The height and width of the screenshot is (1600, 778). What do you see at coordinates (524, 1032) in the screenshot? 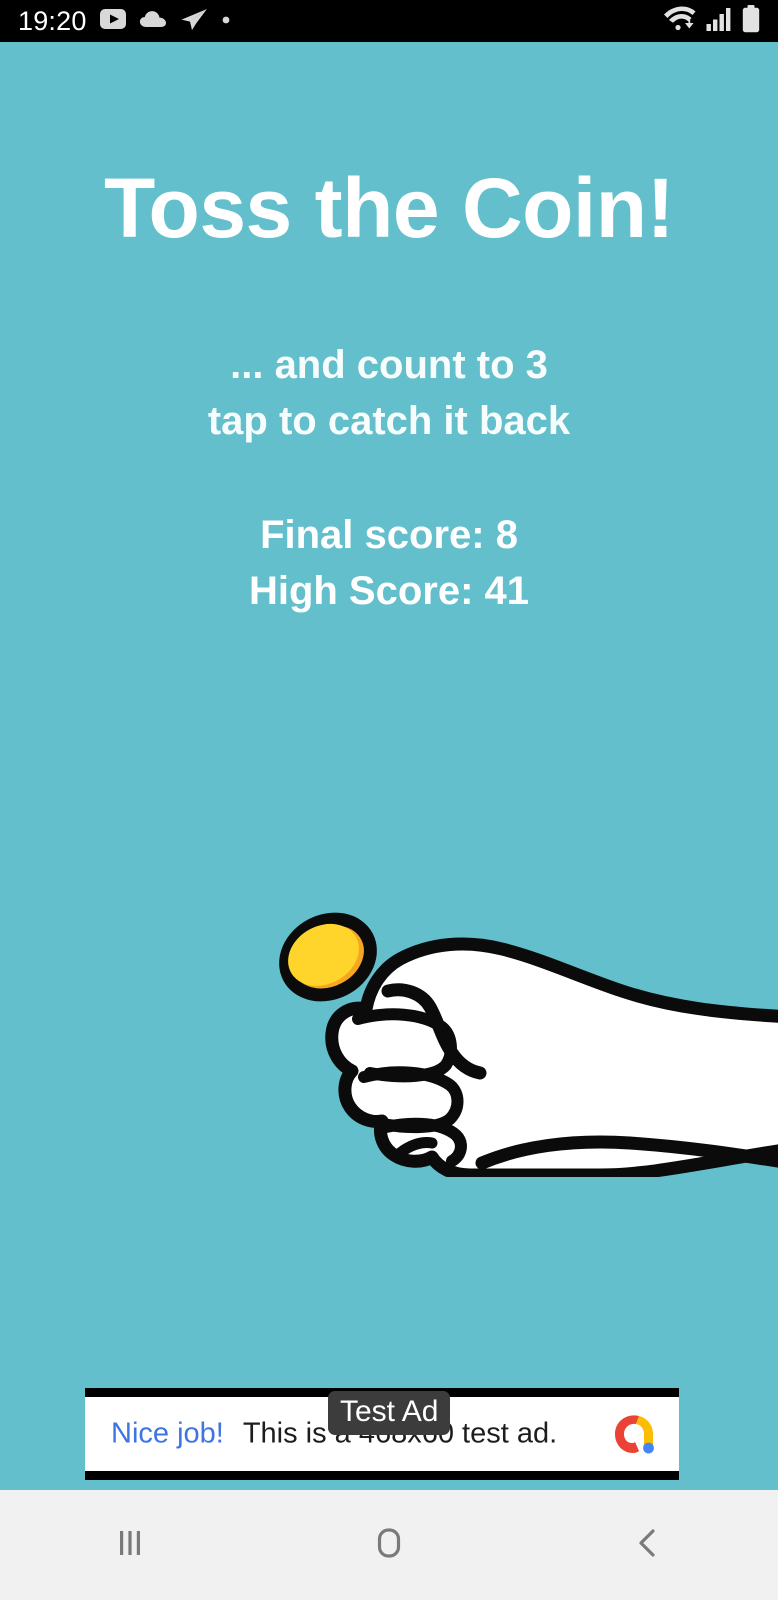
I see `fist-holding-coin-illustration` at bounding box center [524, 1032].